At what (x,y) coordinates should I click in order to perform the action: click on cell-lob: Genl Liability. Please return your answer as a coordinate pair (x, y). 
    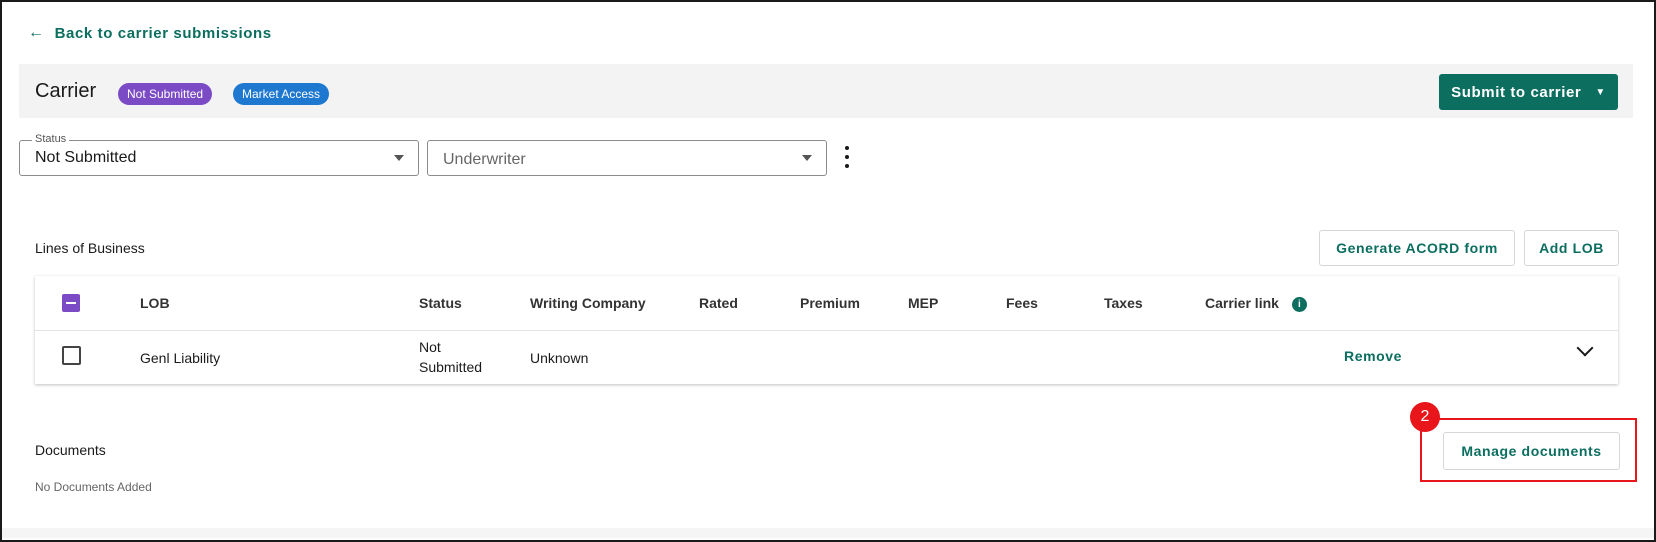
    Looking at the image, I should click on (180, 358).